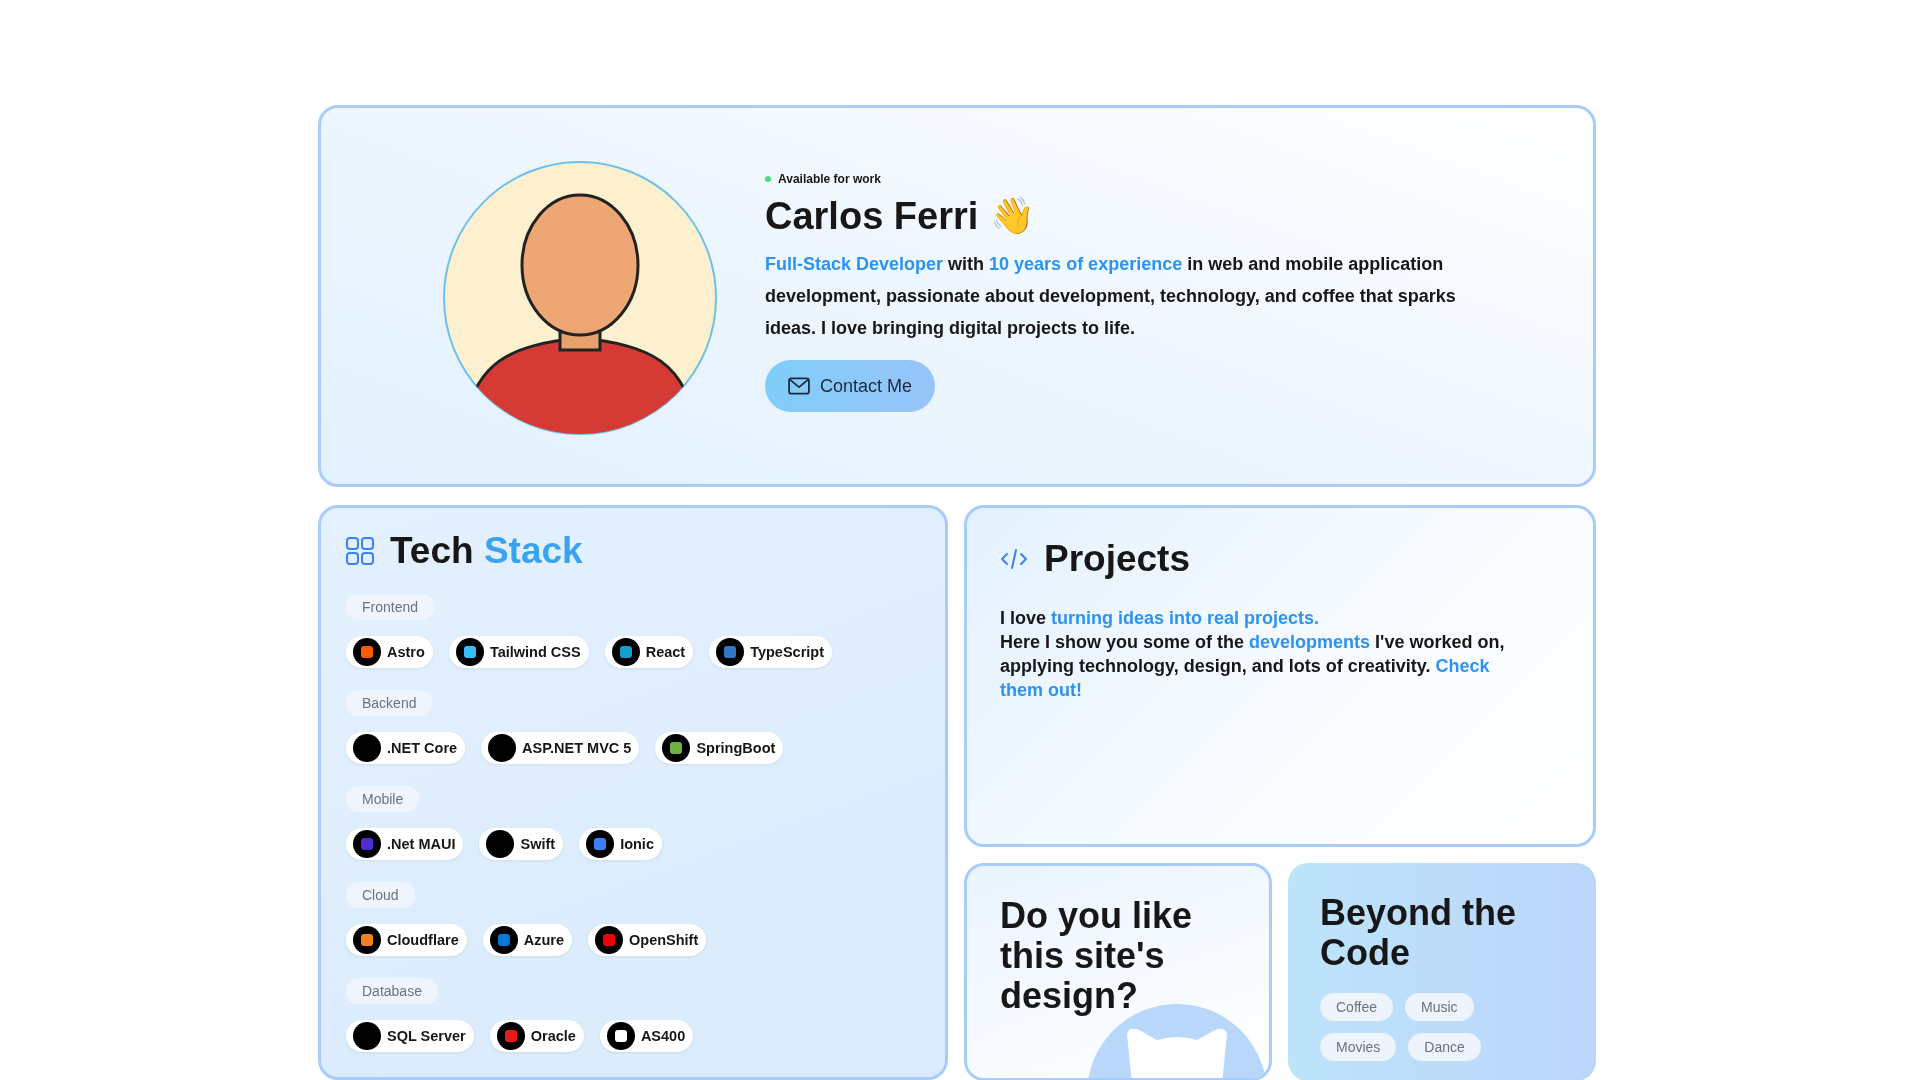  I want to click on projects-text: I love turning ideas into real projects. Here I show you some of the developments I've worked on, applying technology, design, and lots of creativity. Check them out!, so click(1253, 654).